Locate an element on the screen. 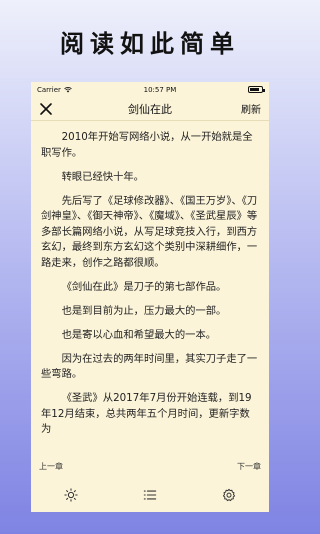  chapter-list-icon is located at coordinates (150, 495).